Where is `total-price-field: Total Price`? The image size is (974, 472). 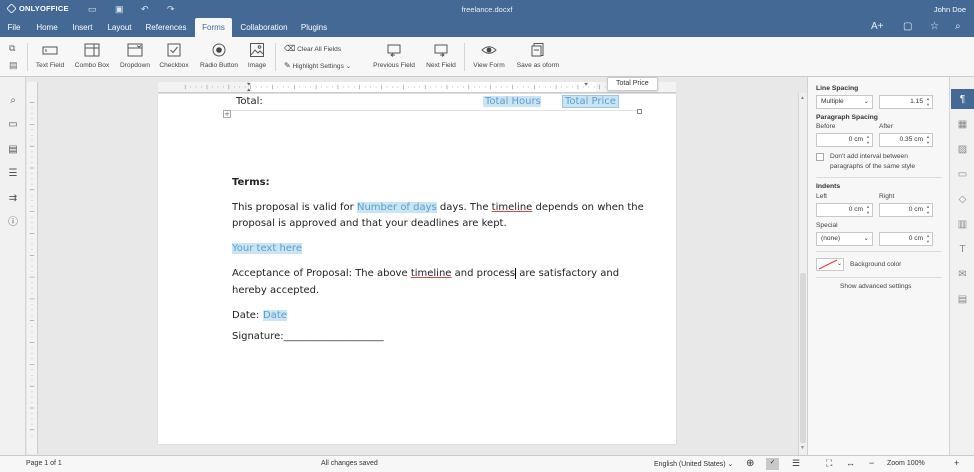
total-price-field: Total Price is located at coordinates (590, 101).